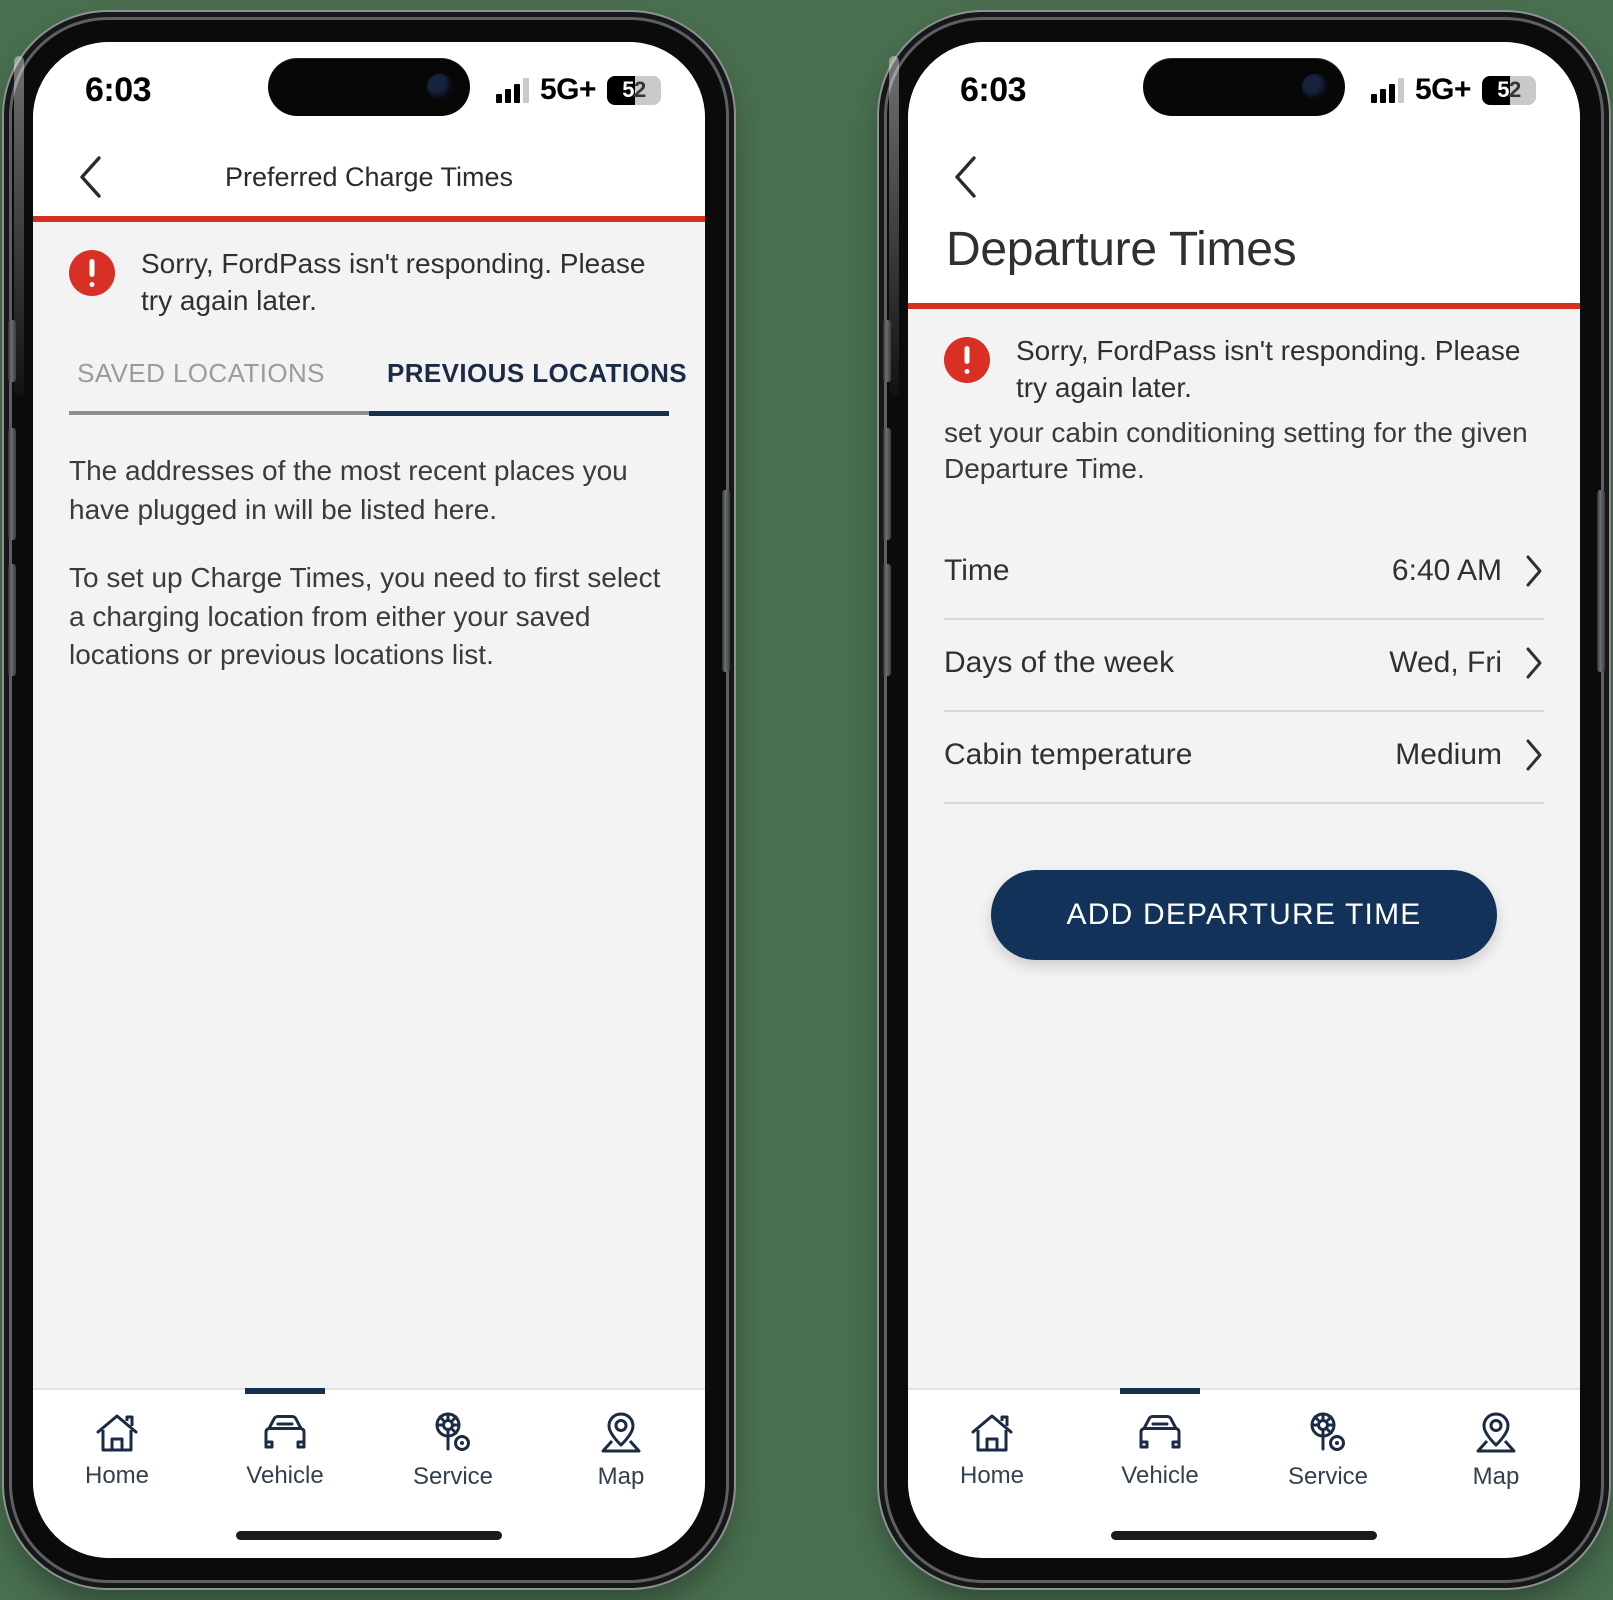  What do you see at coordinates (219, 412) in the screenshot?
I see `tab-rule-inactive` at bounding box center [219, 412].